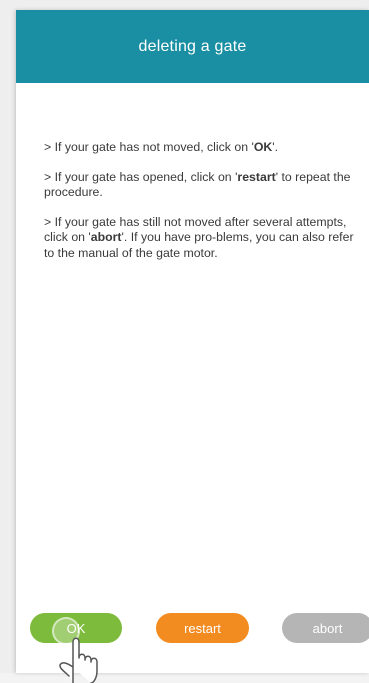 The width and height of the screenshot is (369, 683). I want to click on restart-button: restart, so click(202, 628).